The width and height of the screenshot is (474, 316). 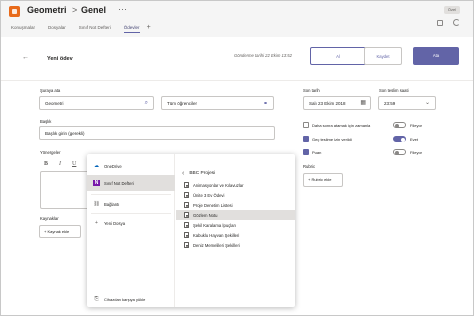 What do you see at coordinates (338, 56) in the screenshot?
I see `cancel-button: Al` at bounding box center [338, 56].